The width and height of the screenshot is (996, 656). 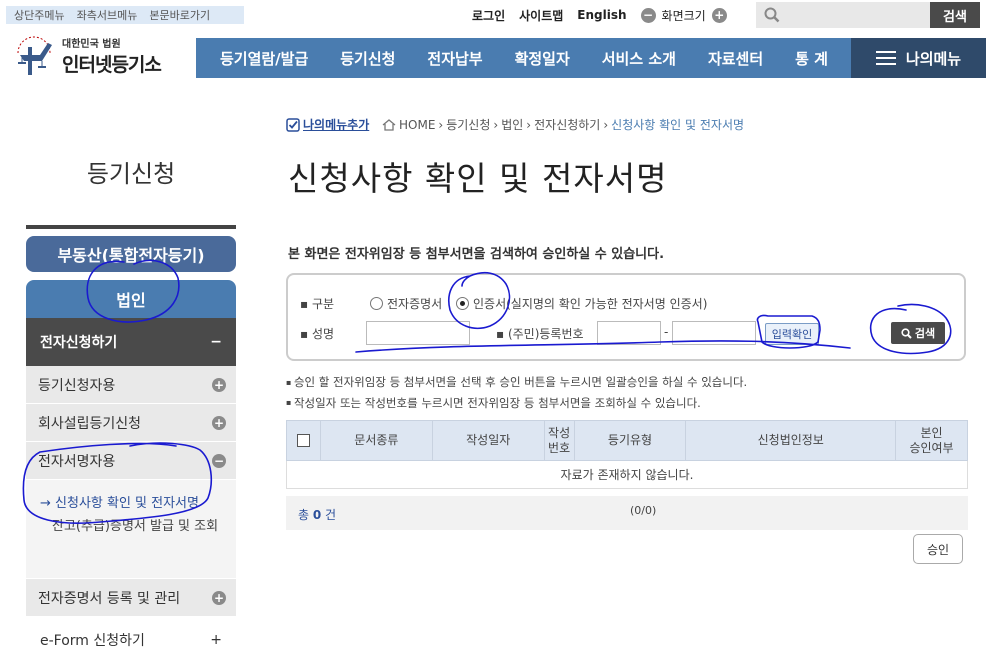 I want to click on skip-link-lnb: 좌측서브메뉴, so click(x=107, y=15).